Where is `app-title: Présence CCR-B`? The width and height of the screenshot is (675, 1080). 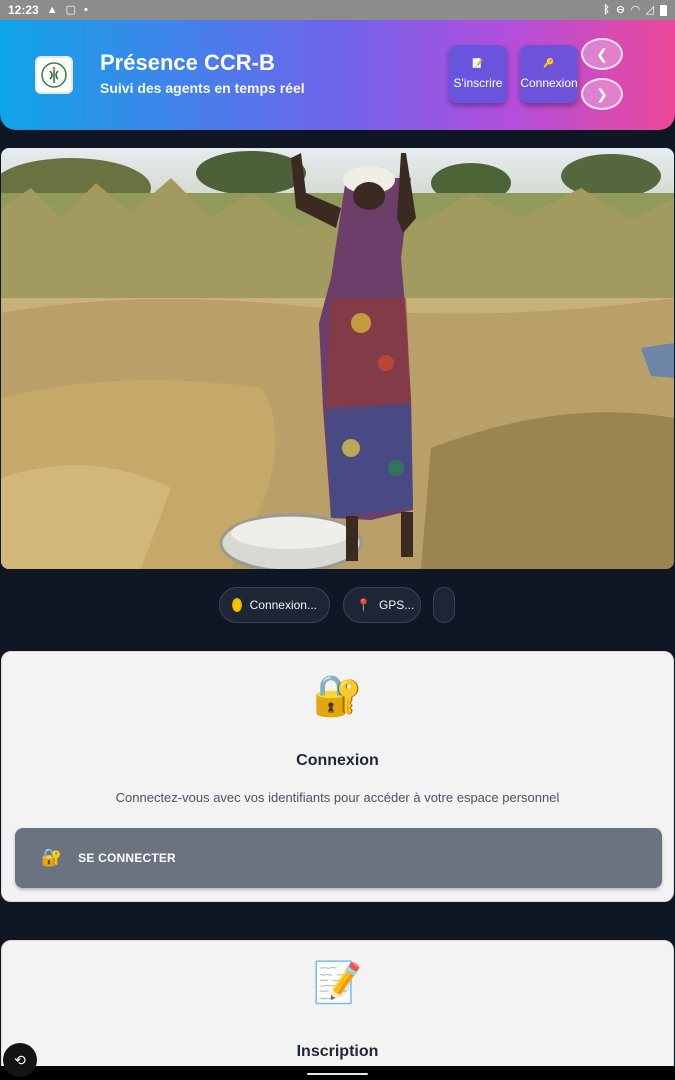 app-title: Présence CCR-B is located at coordinates (187, 62).